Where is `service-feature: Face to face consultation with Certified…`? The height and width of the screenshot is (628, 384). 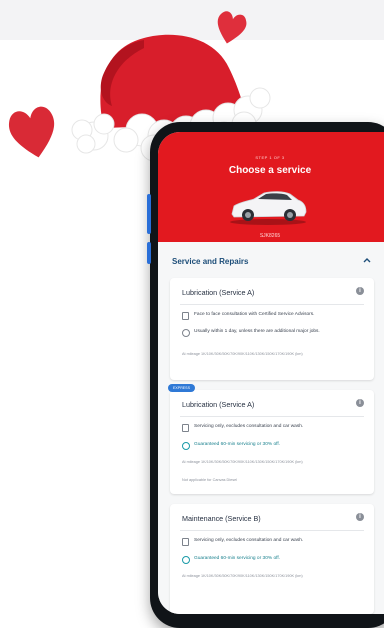
service-feature: Face to face consultation with Certified… is located at coordinates (273, 319).